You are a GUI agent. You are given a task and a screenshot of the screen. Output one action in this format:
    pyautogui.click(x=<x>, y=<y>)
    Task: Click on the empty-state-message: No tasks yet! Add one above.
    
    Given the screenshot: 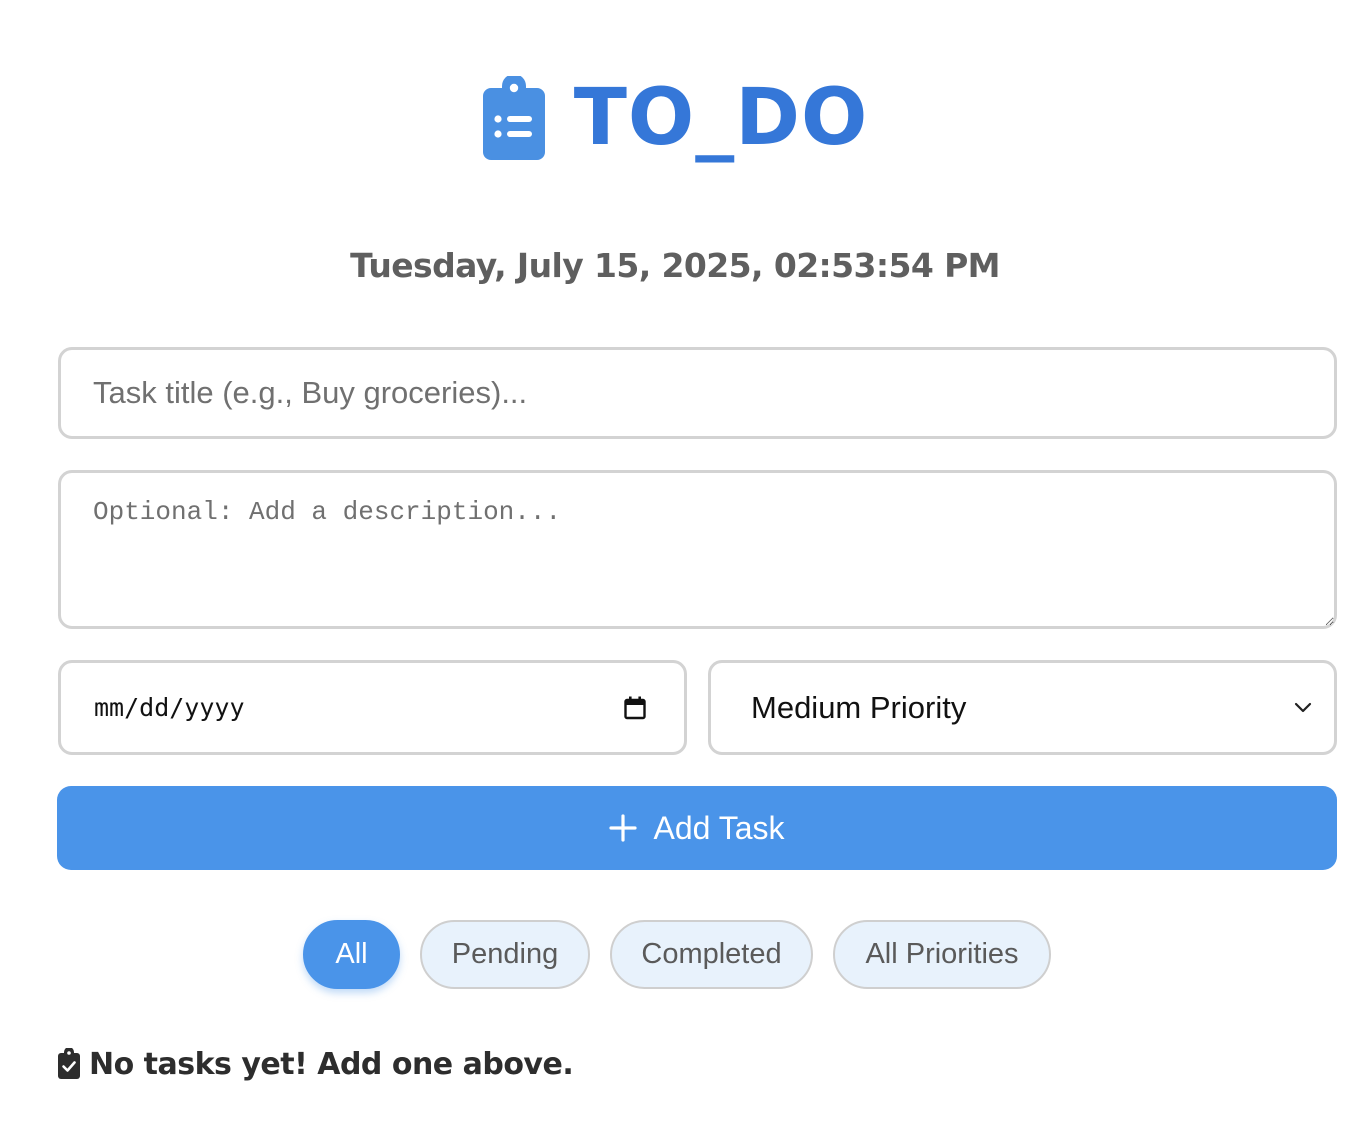 What is the action you would take?
    pyautogui.click(x=331, y=1064)
    